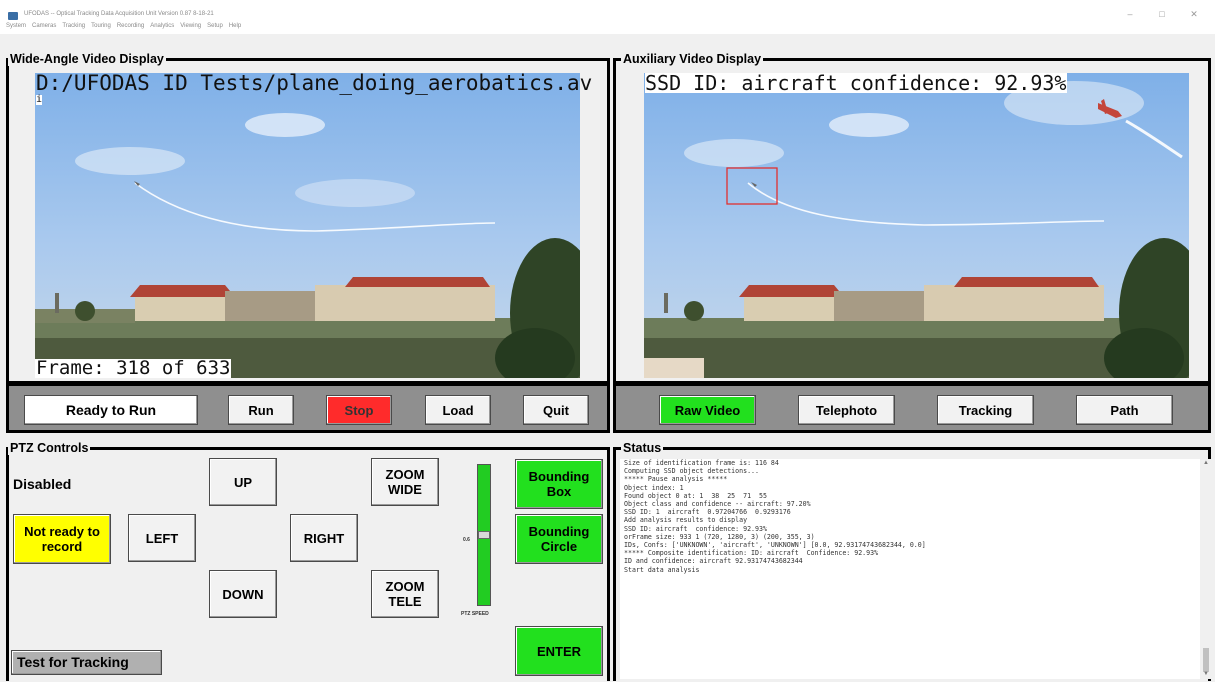  What do you see at coordinates (559, 651) in the screenshot?
I see `enter-button: ENTER` at bounding box center [559, 651].